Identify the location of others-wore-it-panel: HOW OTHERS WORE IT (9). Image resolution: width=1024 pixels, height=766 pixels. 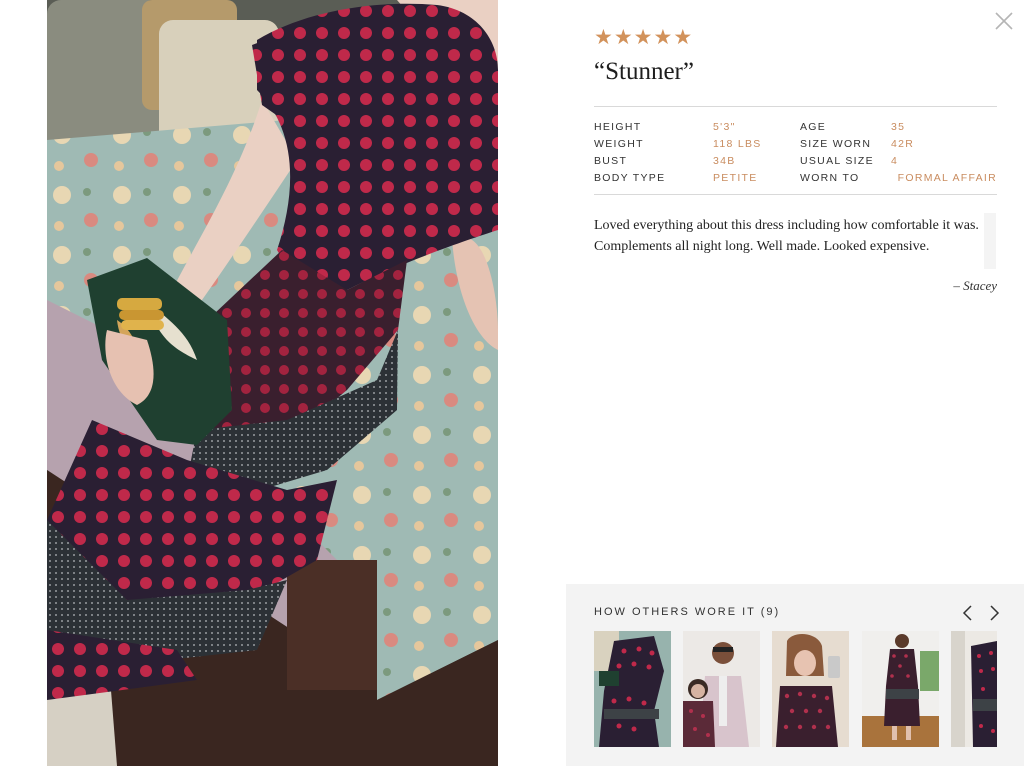
(795, 675).